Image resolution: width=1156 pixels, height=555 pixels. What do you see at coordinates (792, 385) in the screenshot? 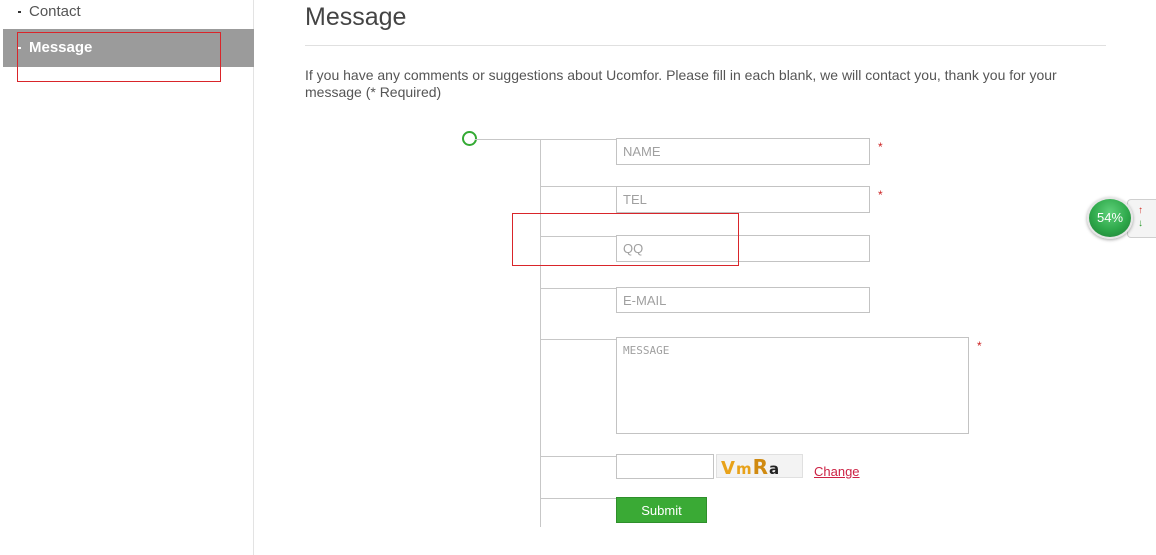
I see `message-field` at bounding box center [792, 385].